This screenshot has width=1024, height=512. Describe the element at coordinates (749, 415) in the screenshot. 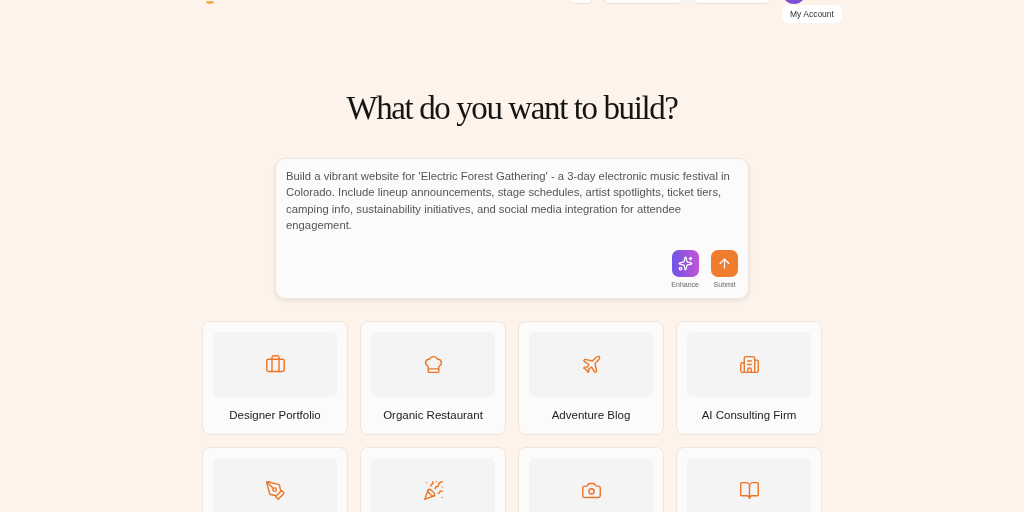

I see `card-label: AI Consulting Firm` at that location.